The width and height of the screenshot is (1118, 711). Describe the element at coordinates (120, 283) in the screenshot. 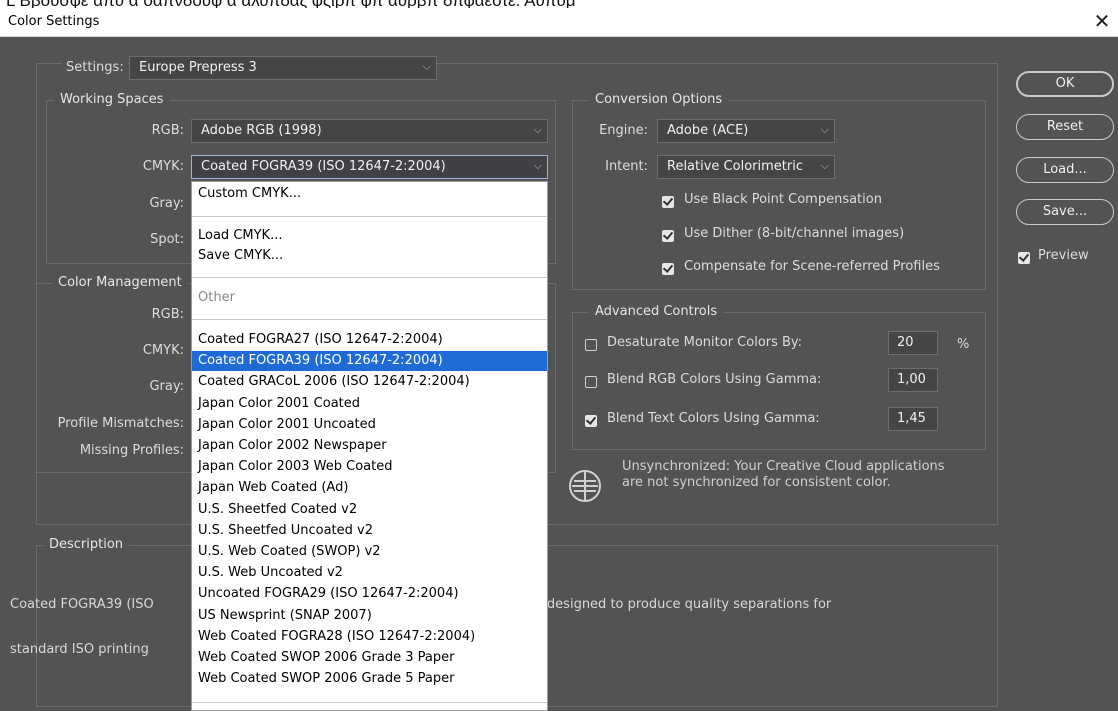

I see `color-management-legend: Color Management` at that location.